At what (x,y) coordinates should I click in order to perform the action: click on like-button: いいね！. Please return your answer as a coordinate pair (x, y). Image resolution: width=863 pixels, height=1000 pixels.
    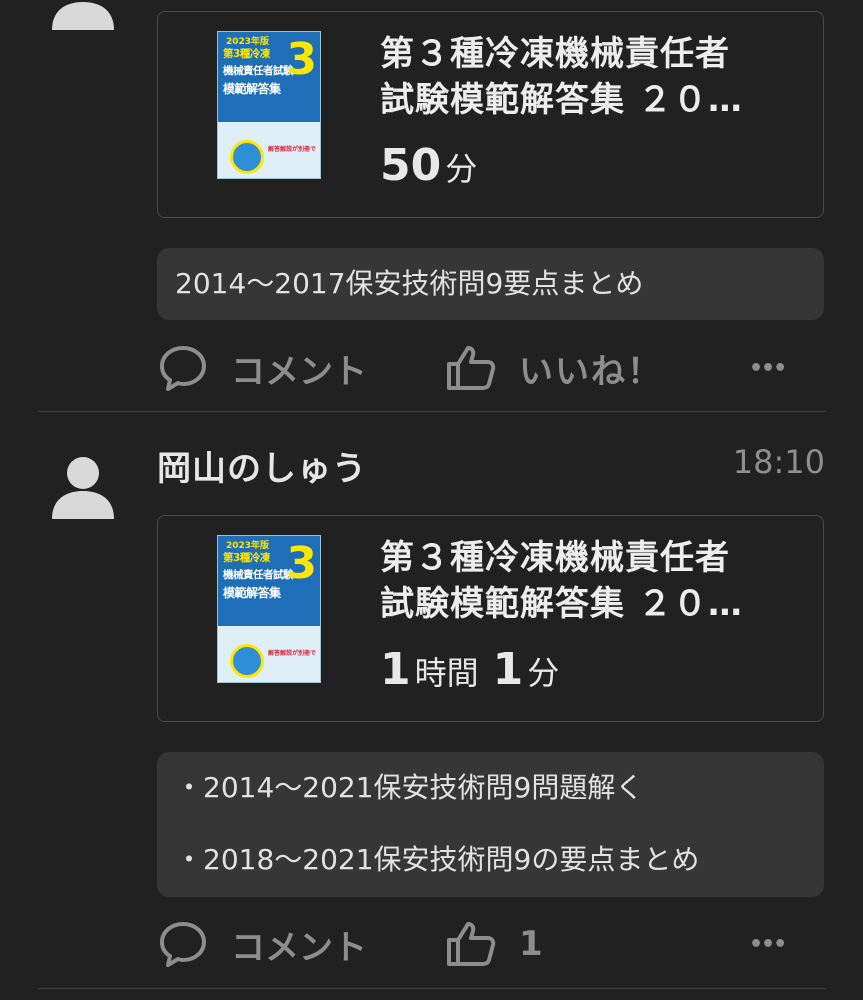
    Looking at the image, I should click on (554, 368).